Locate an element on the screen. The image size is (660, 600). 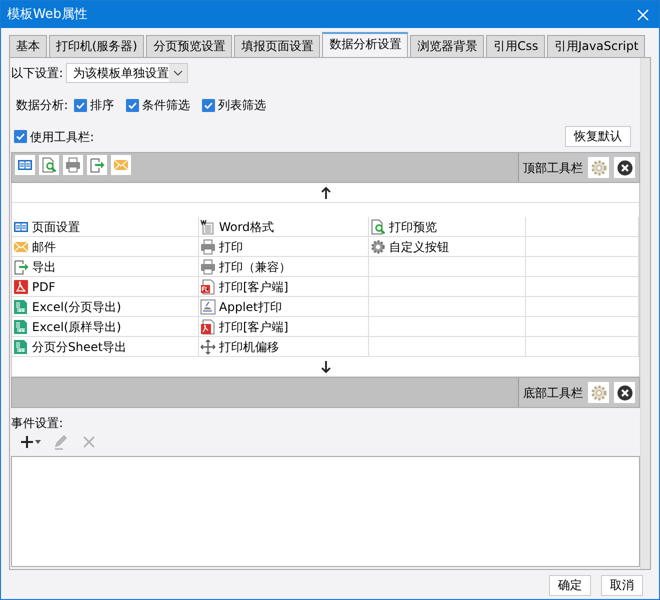
data-analysis-label: 数据分析: is located at coordinates (42, 105).